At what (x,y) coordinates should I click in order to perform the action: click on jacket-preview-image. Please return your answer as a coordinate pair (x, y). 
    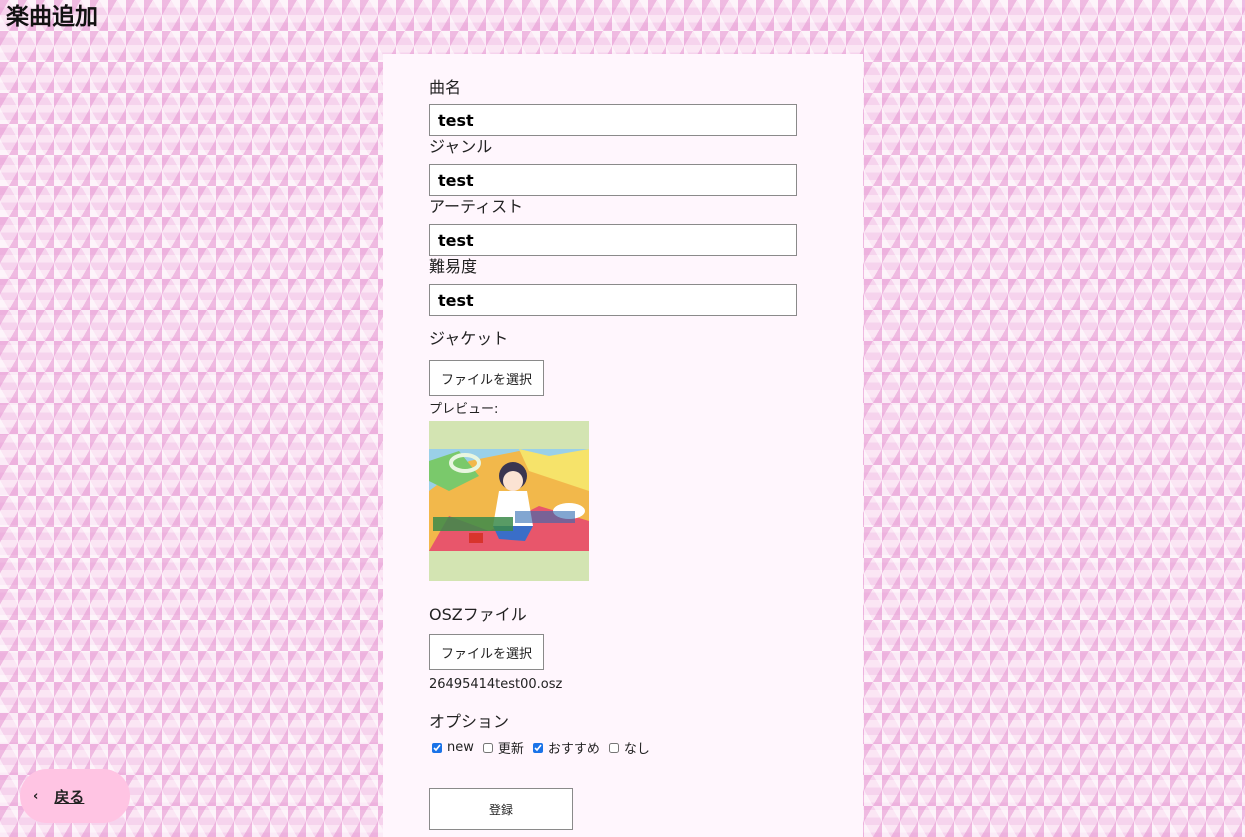
    Looking at the image, I should click on (509, 501).